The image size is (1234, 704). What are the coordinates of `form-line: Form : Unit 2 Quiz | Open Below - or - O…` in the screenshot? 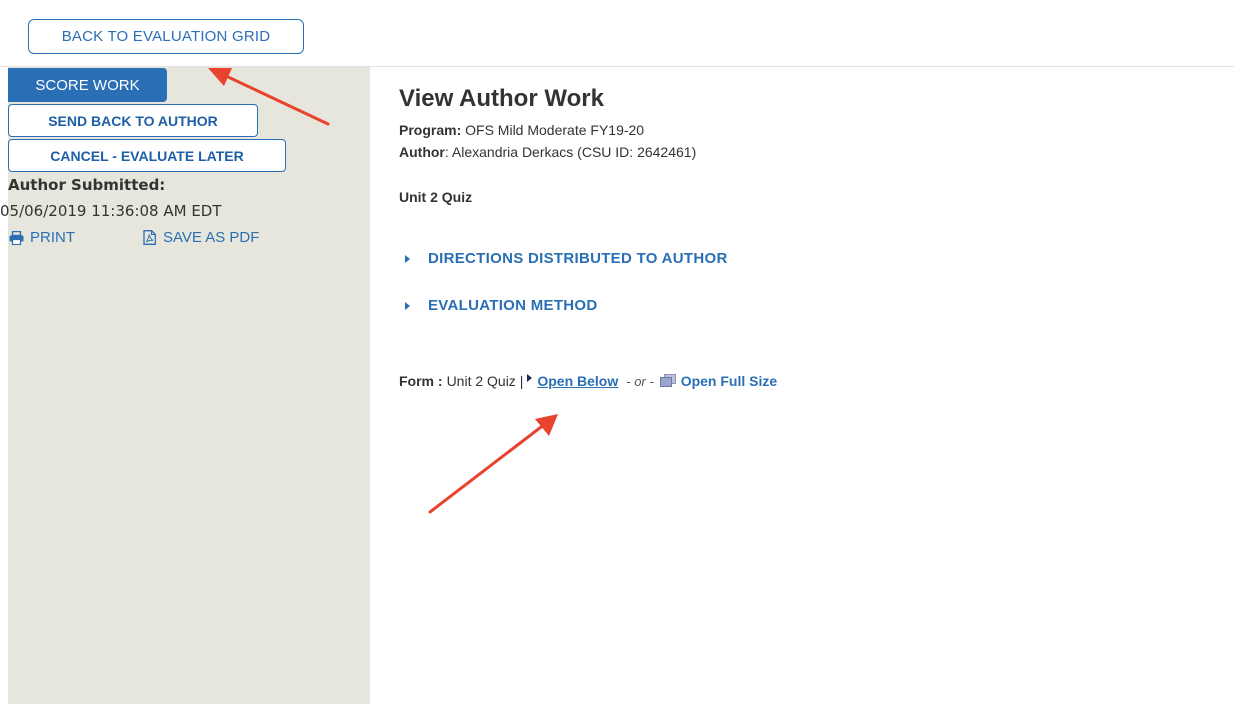 It's located at (588, 381).